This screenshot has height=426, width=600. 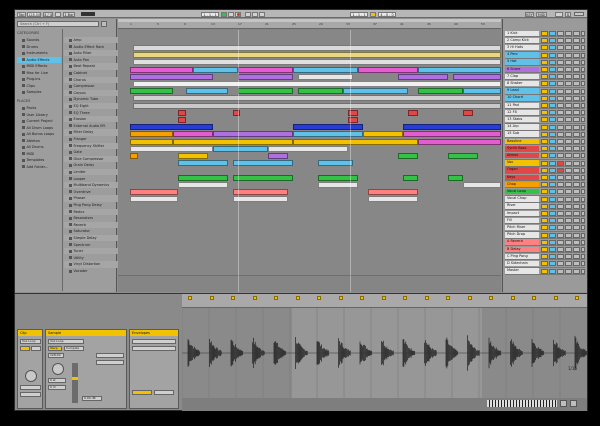 I want to click on mixer-track: 14 Arp, so click(x=545, y=127).